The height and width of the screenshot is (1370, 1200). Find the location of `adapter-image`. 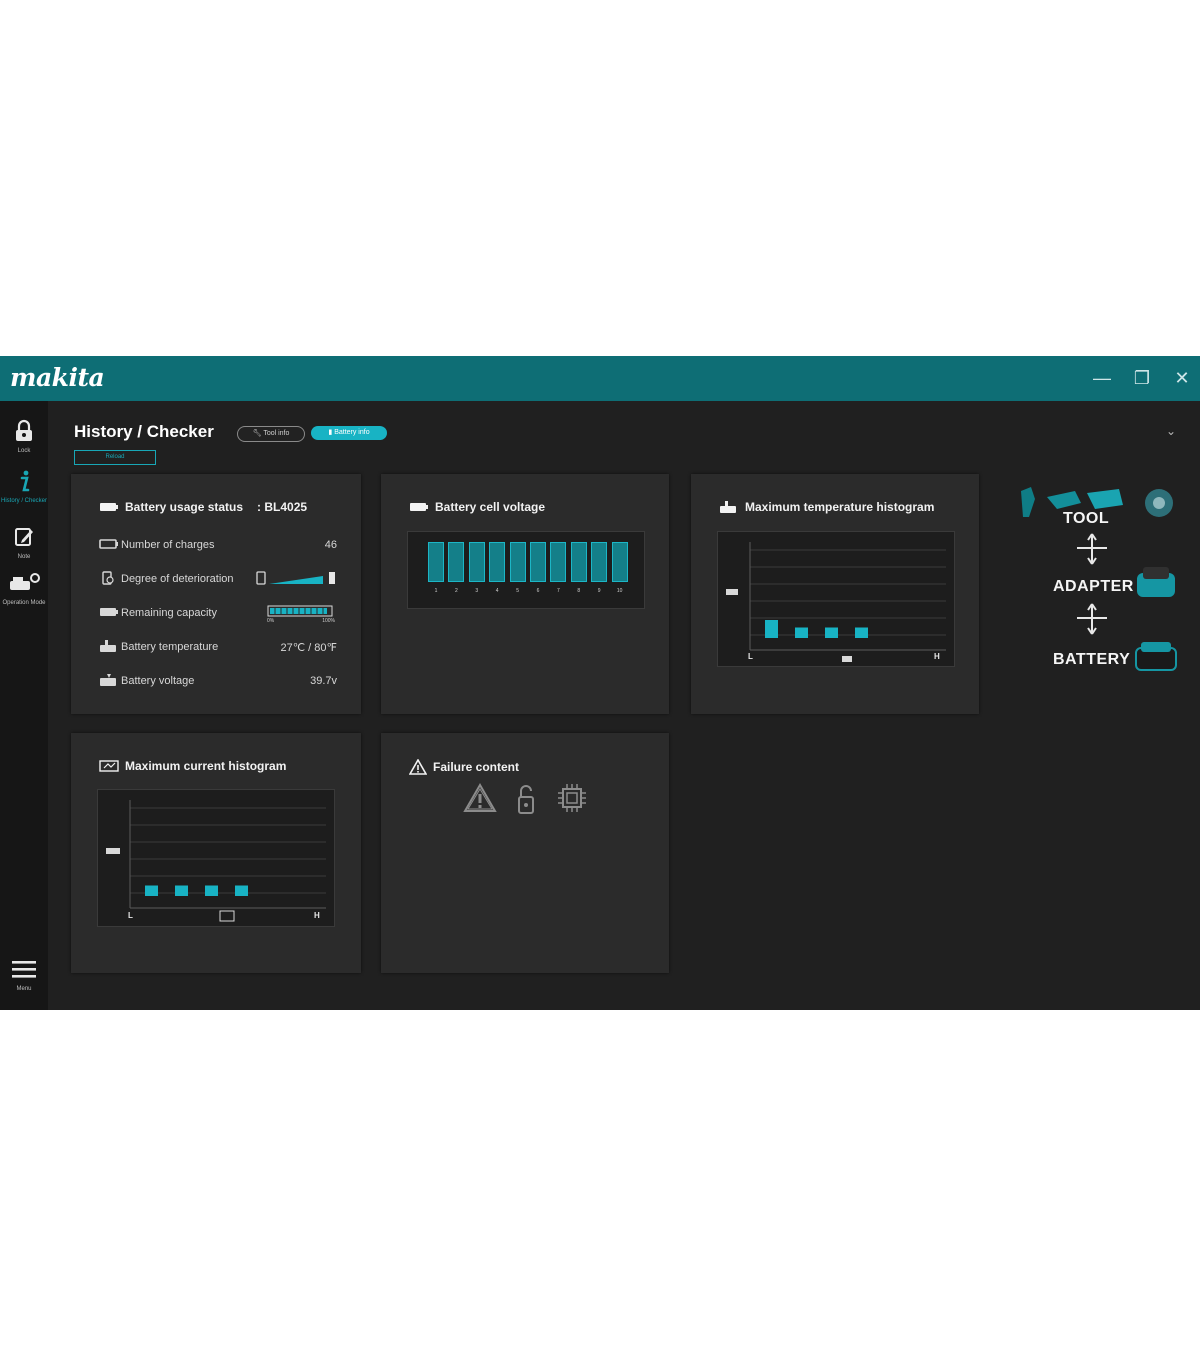

adapter-image is located at coordinates (1156, 582).